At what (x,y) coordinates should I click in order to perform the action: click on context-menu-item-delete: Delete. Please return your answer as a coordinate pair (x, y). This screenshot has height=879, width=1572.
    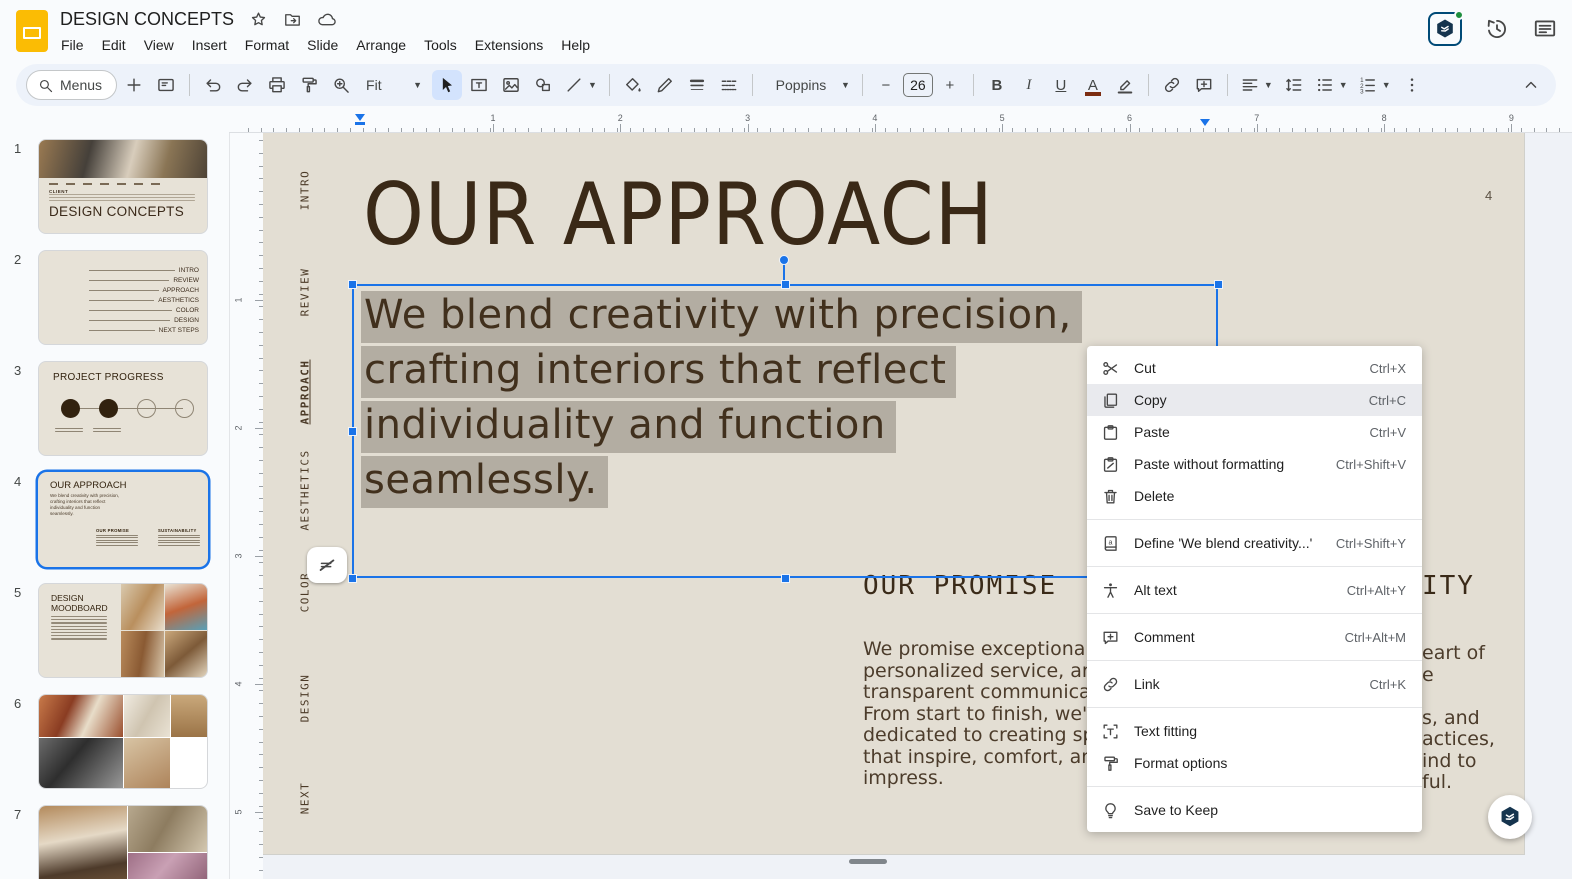
    Looking at the image, I should click on (1254, 496).